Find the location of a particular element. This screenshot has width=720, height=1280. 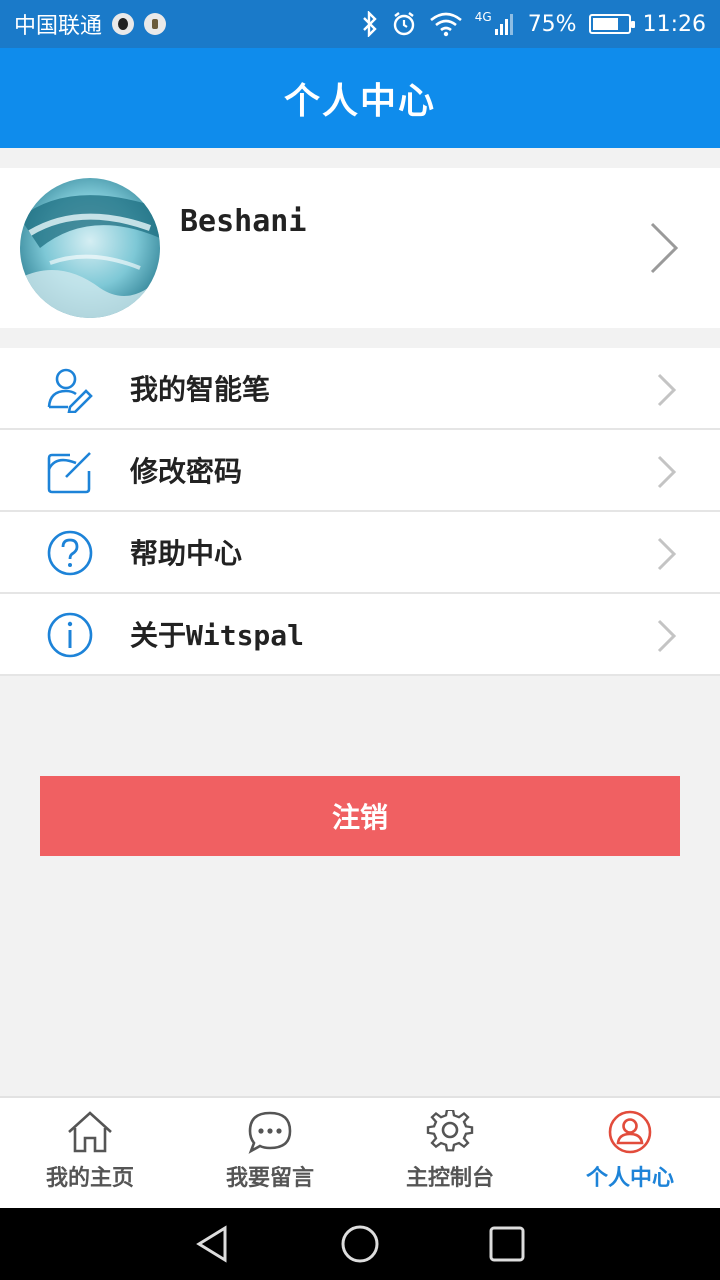

avatar-image is located at coordinates (90, 248).